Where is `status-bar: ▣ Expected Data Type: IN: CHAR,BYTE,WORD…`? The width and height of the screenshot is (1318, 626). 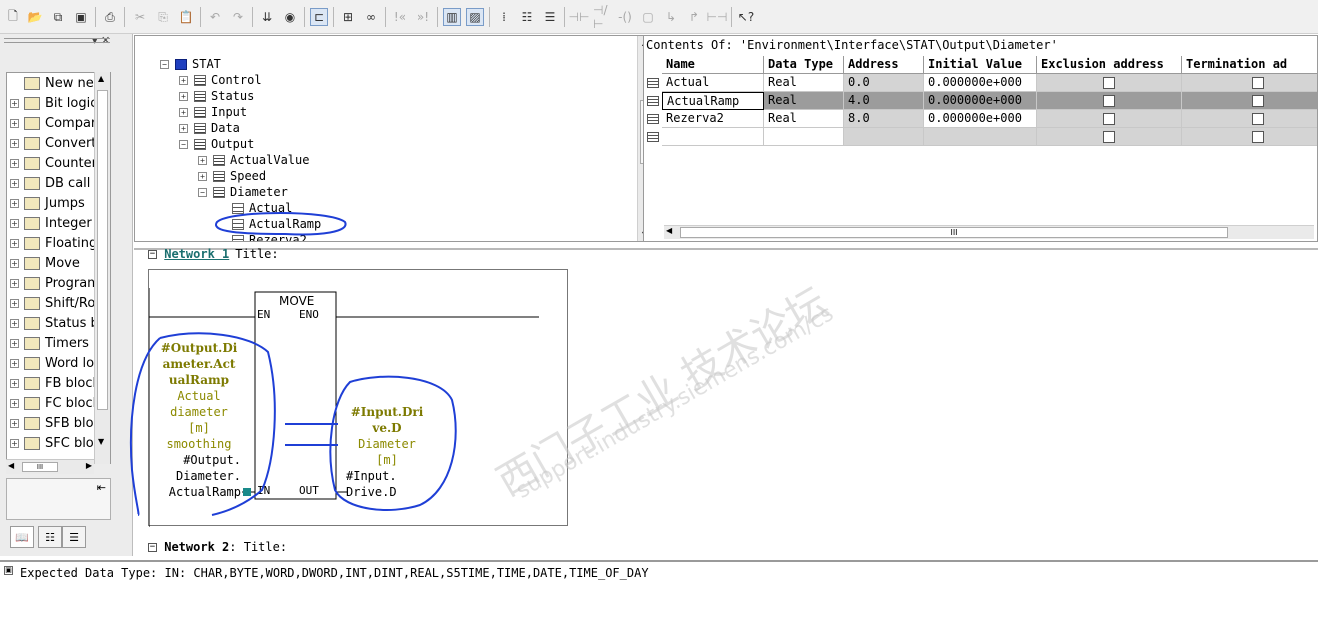
status-bar: ▣ Expected Data Type: IN: CHAR,BYTE,WORD… is located at coordinates (659, 593).